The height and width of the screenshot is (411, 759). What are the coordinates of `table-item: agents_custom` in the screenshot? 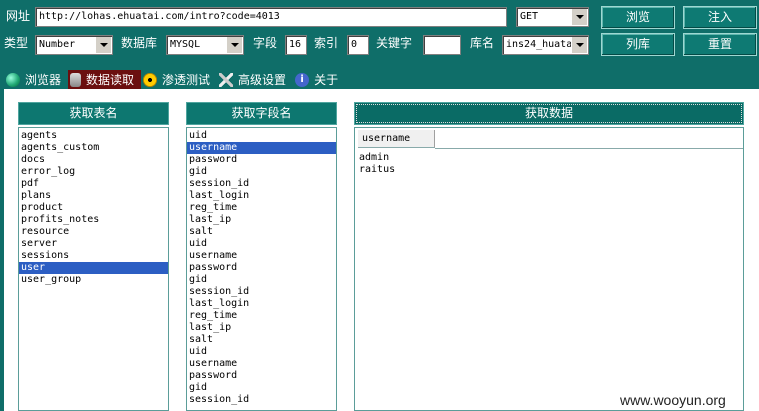 It's located at (93, 148).